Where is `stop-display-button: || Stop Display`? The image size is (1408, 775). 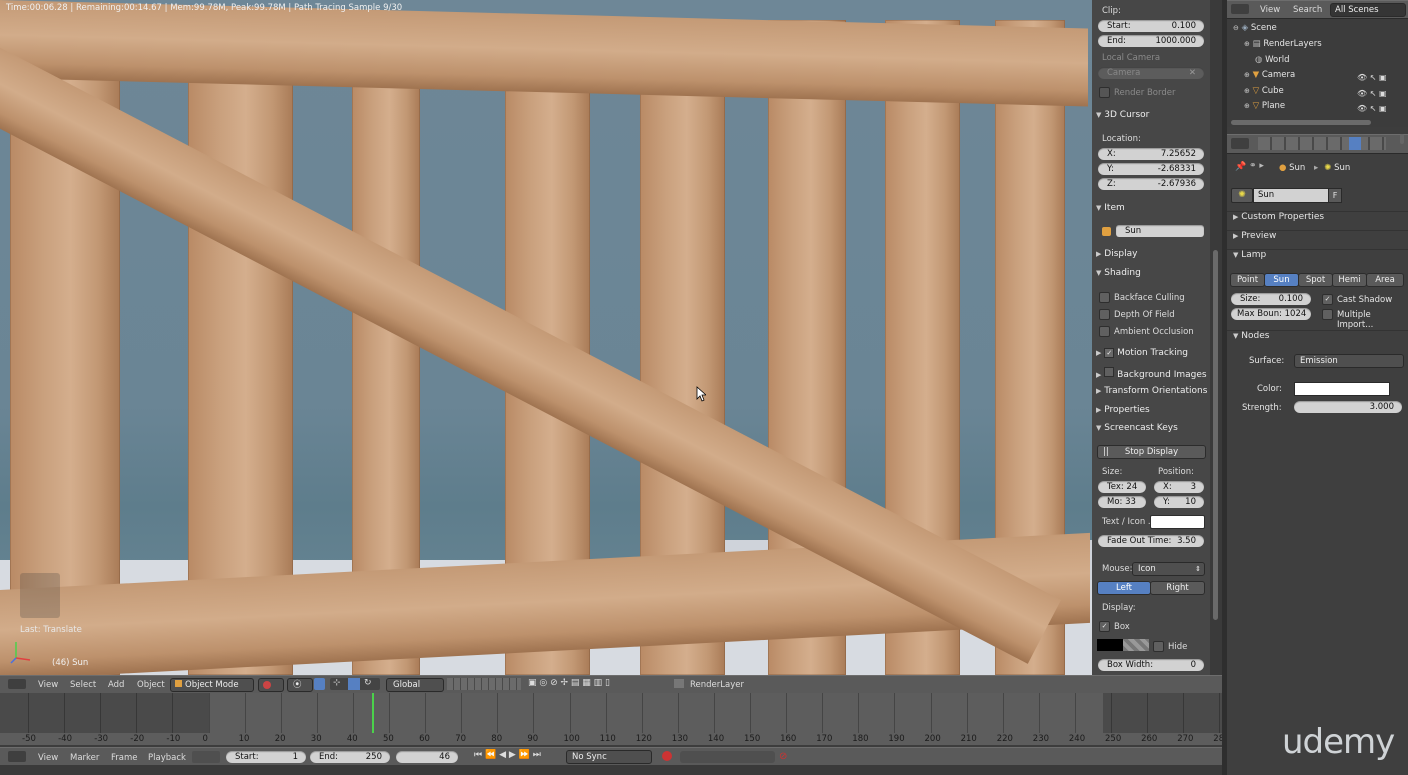 stop-display-button: || Stop Display is located at coordinates (1151, 452).